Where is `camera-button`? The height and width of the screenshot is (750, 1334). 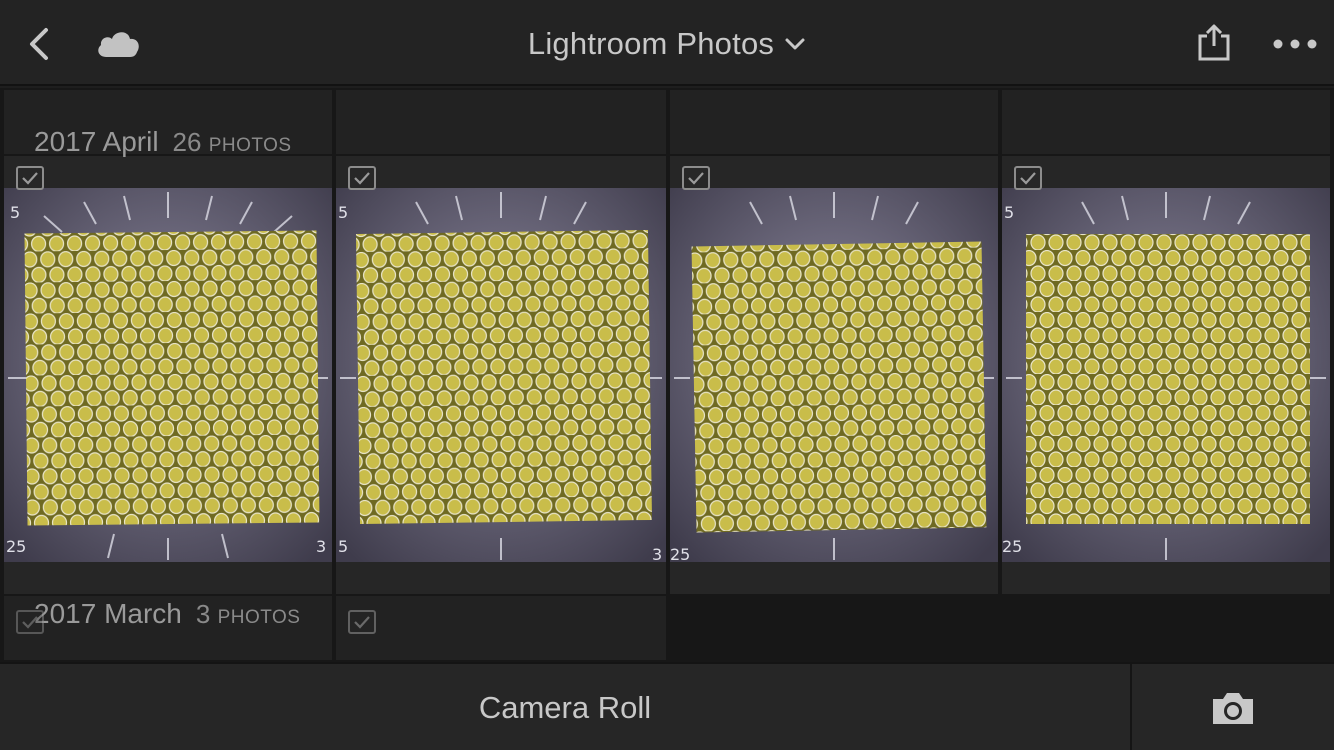
camera-button is located at coordinates (1233, 708).